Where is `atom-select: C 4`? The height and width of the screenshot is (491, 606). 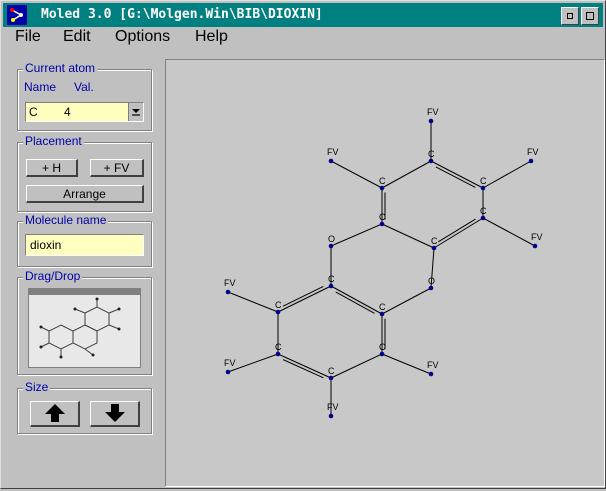
atom-select: C 4 is located at coordinates (84, 112).